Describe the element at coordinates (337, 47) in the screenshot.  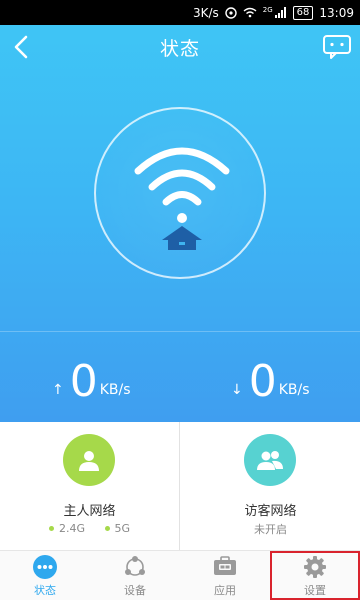
I see `chat-bubble-icon` at that location.